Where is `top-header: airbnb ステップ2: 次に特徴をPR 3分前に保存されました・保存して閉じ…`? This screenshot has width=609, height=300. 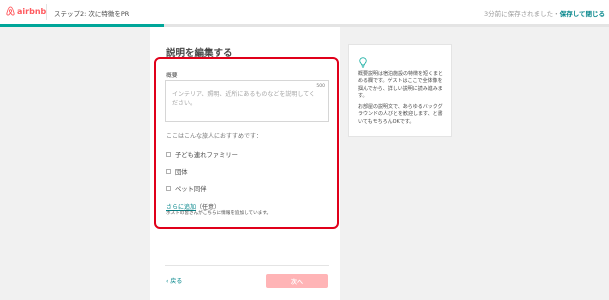
top-header: airbnb ステップ2: 次に特徴をPR 3分前に保存されました・保存して閉じ… is located at coordinates (304, 12).